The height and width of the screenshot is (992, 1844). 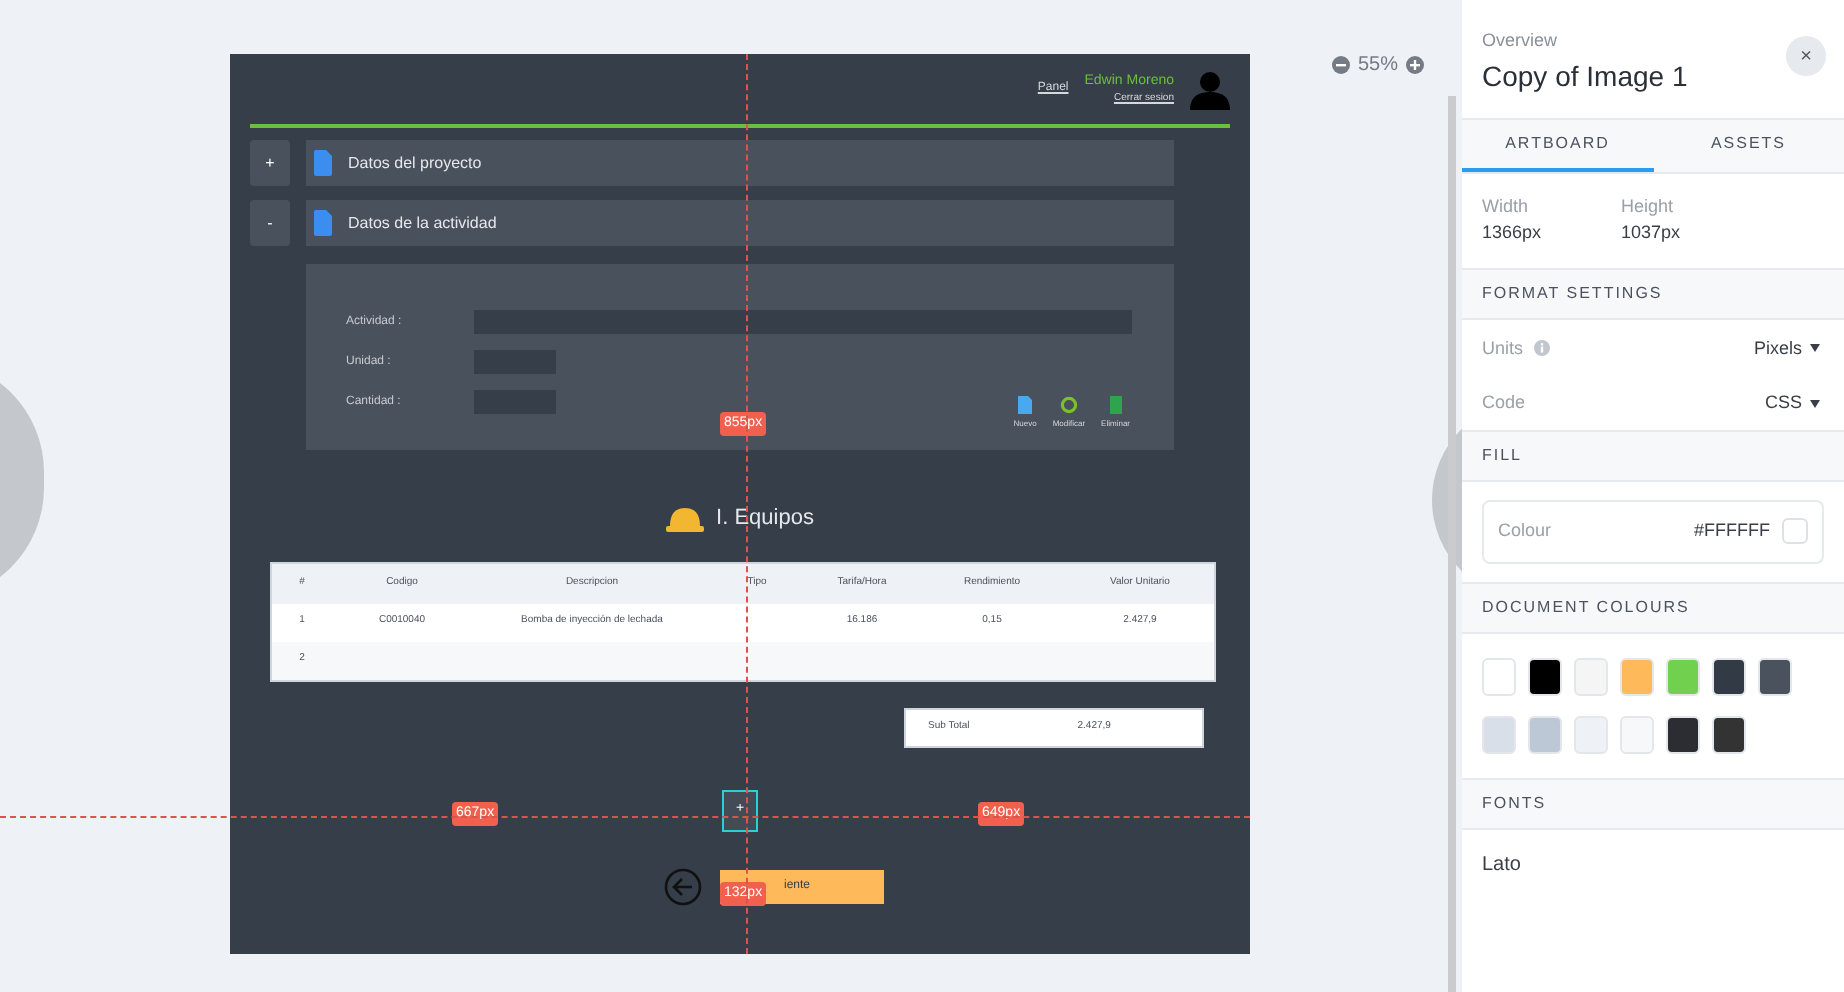 I want to click on panel-section-title: FILL, so click(x=1502, y=455).